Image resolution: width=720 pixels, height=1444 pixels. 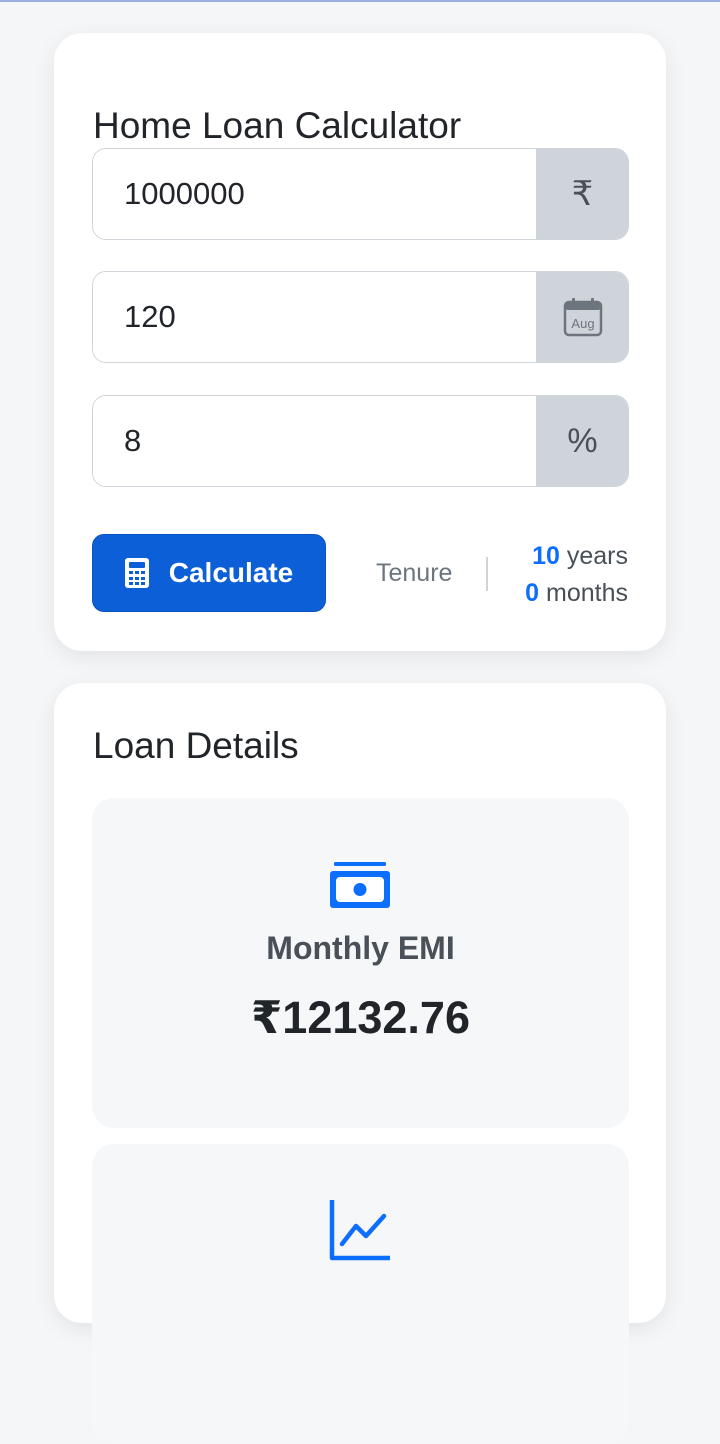 I want to click on tenure-months-group: Aug, so click(x=360, y=317).